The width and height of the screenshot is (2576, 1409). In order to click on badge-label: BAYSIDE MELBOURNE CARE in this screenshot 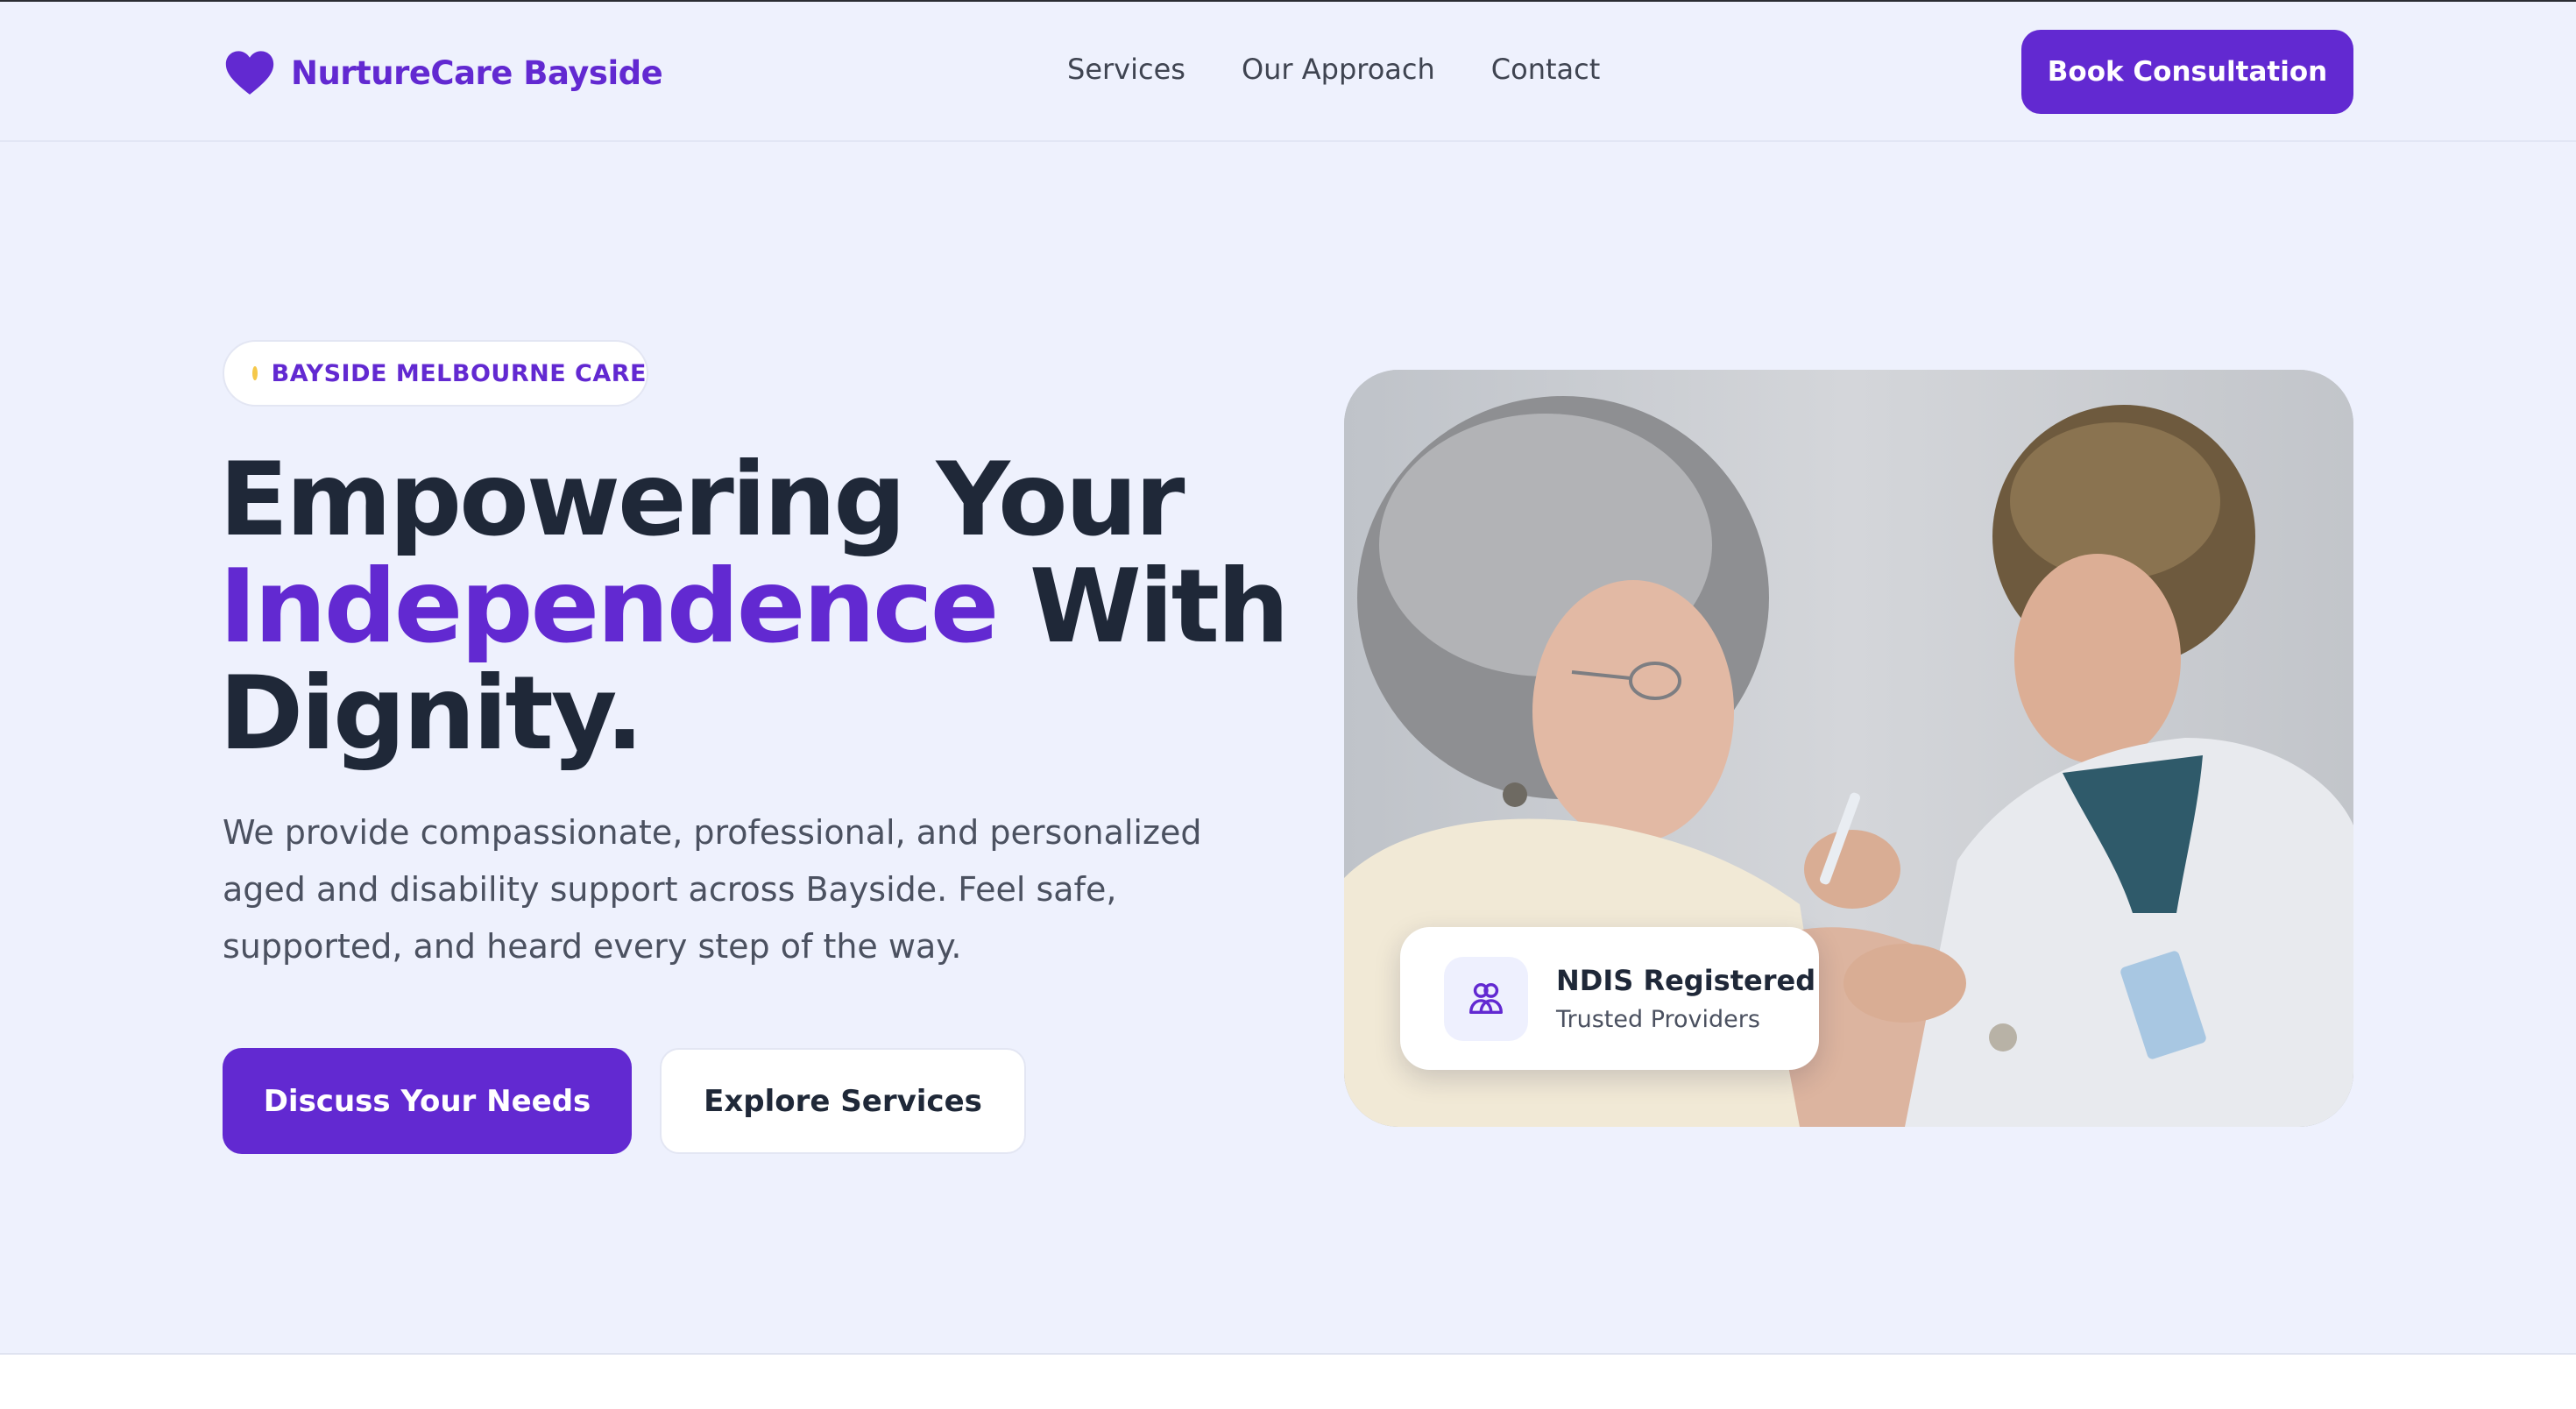, I will do `click(459, 373)`.